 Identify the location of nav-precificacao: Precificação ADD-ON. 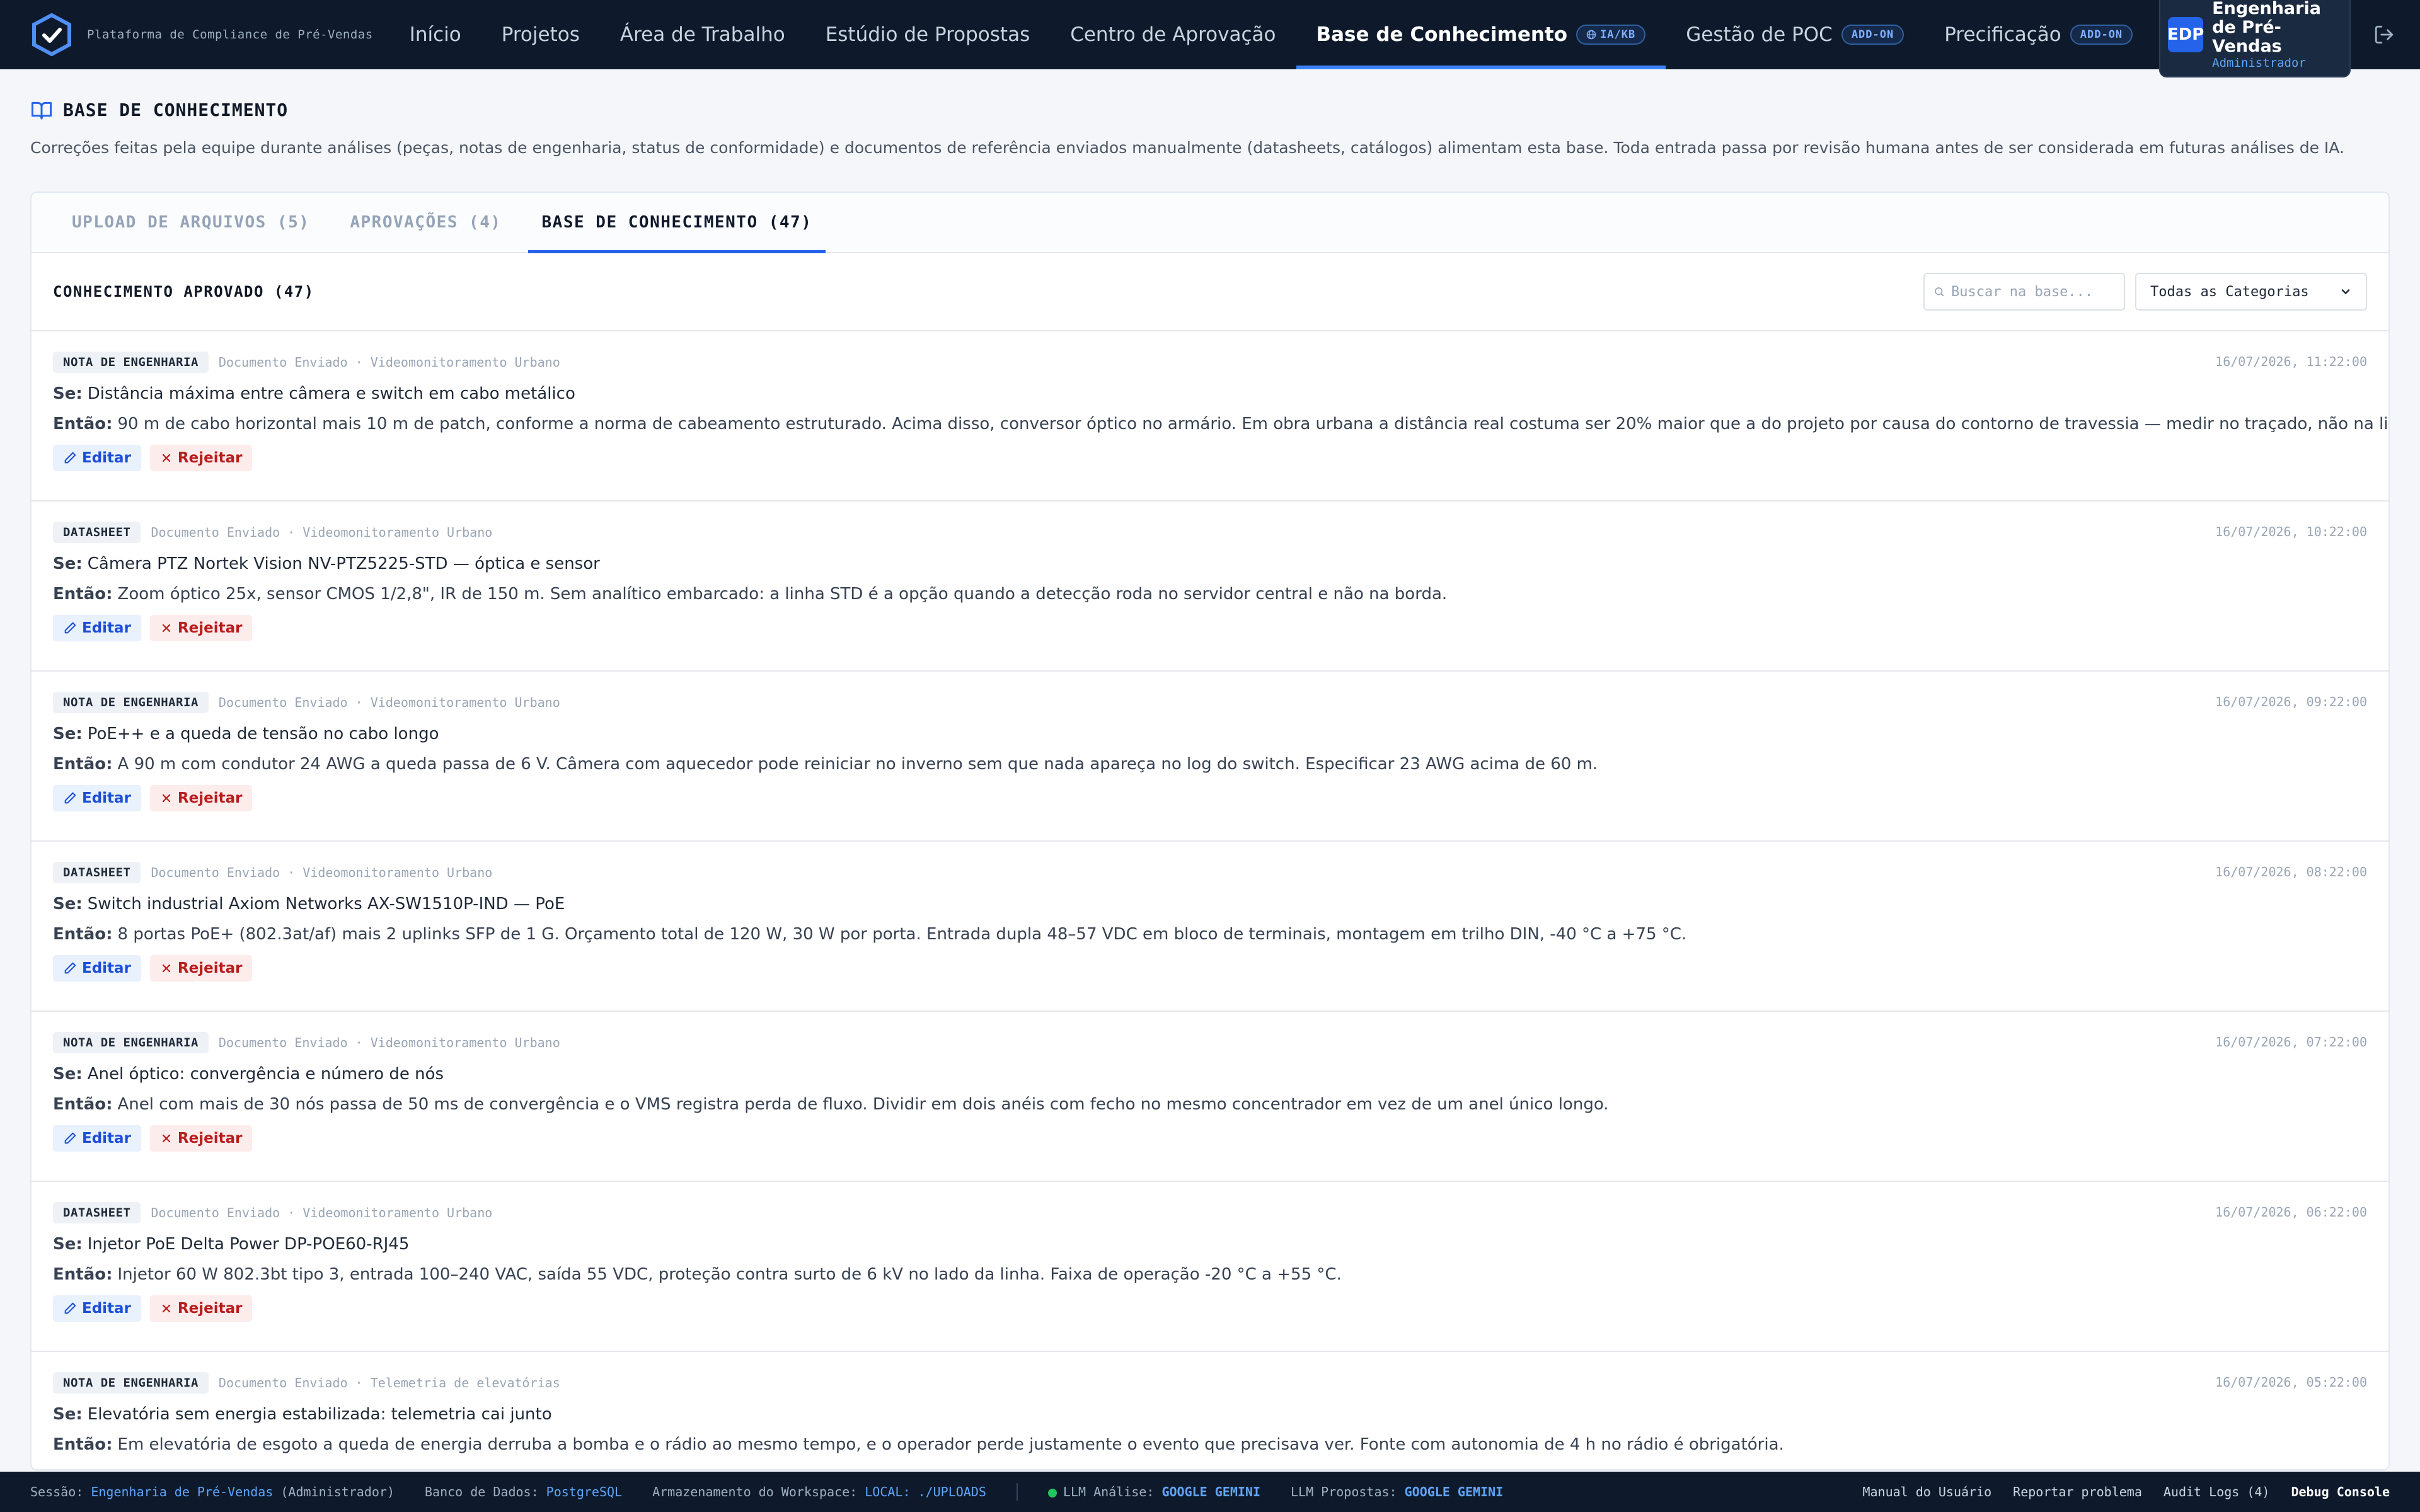
(2039, 34).